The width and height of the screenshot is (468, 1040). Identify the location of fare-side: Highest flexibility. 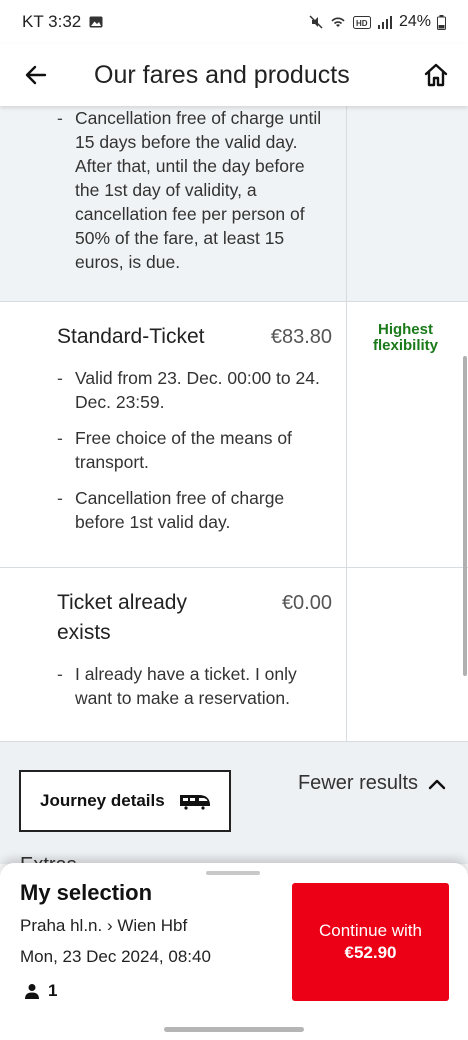
(407, 434).